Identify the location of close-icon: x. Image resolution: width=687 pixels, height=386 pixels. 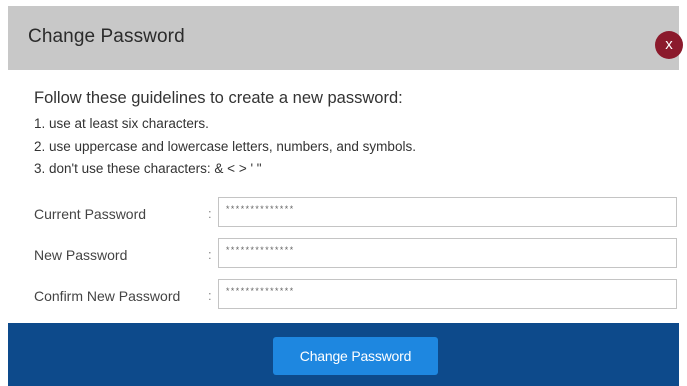
(669, 44).